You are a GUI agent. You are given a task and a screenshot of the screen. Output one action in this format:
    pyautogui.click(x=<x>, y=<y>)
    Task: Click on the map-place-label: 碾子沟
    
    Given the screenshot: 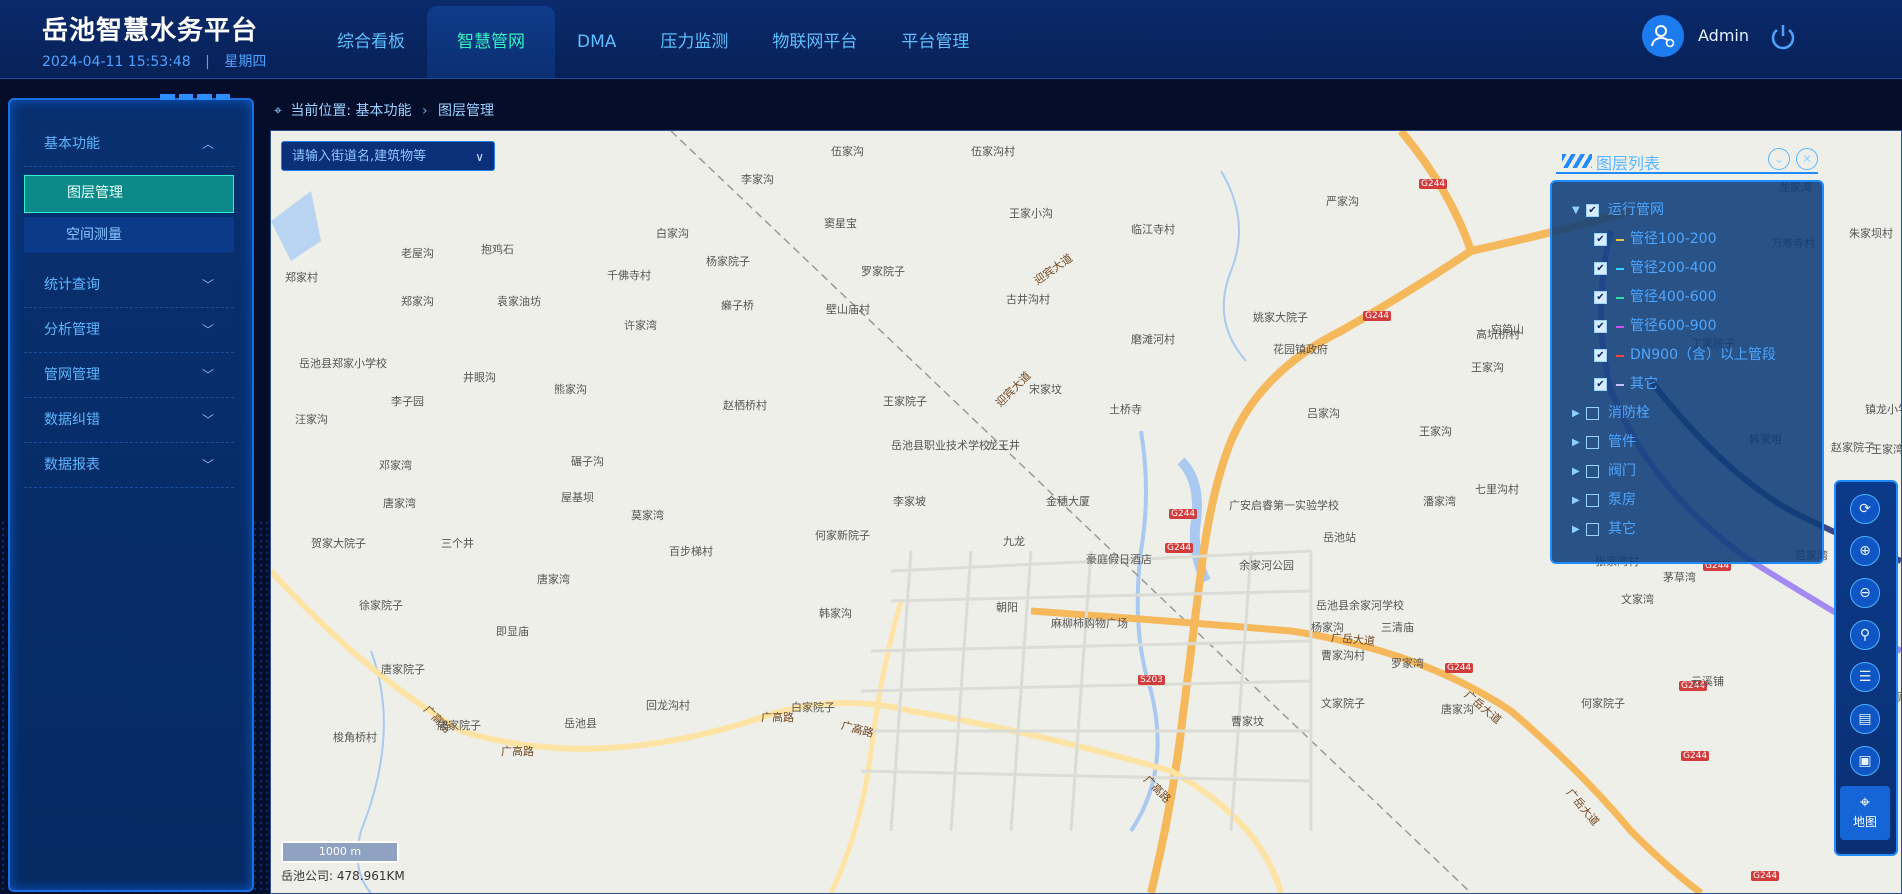 What is the action you would take?
    pyautogui.click(x=587, y=461)
    